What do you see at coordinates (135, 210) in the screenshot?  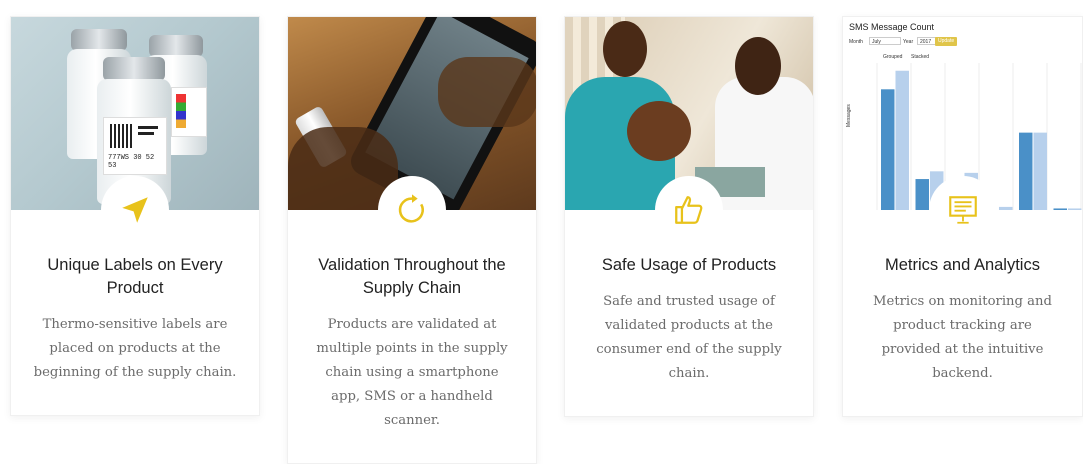 I see `navigation-arrow-icon` at bounding box center [135, 210].